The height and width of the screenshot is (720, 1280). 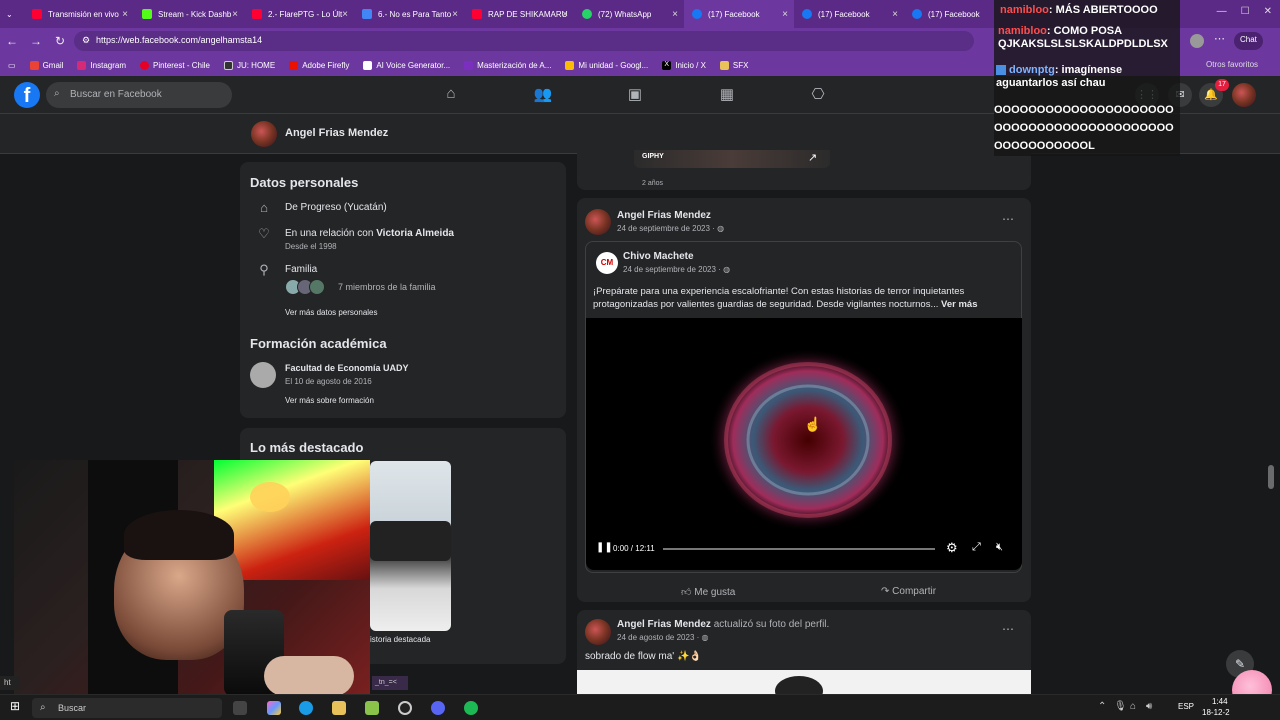 What do you see at coordinates (818, 95) in the screenshot?
I see `gaming-nav-icon: ⎔` at bounding box center [818, 95].